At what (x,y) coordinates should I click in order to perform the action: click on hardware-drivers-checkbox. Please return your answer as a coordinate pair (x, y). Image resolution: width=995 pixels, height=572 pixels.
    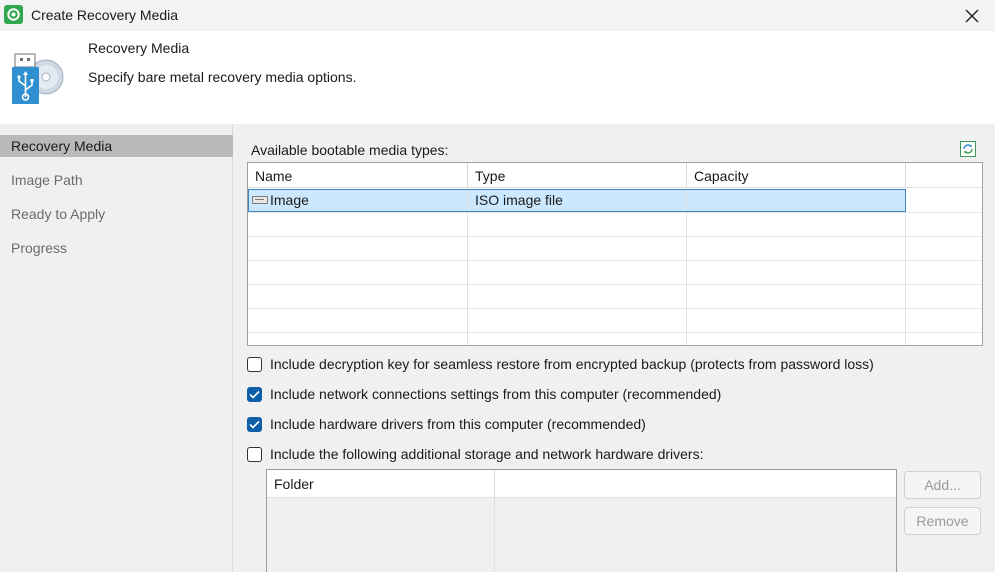
    Looking at the image, I should click on (254, 424).